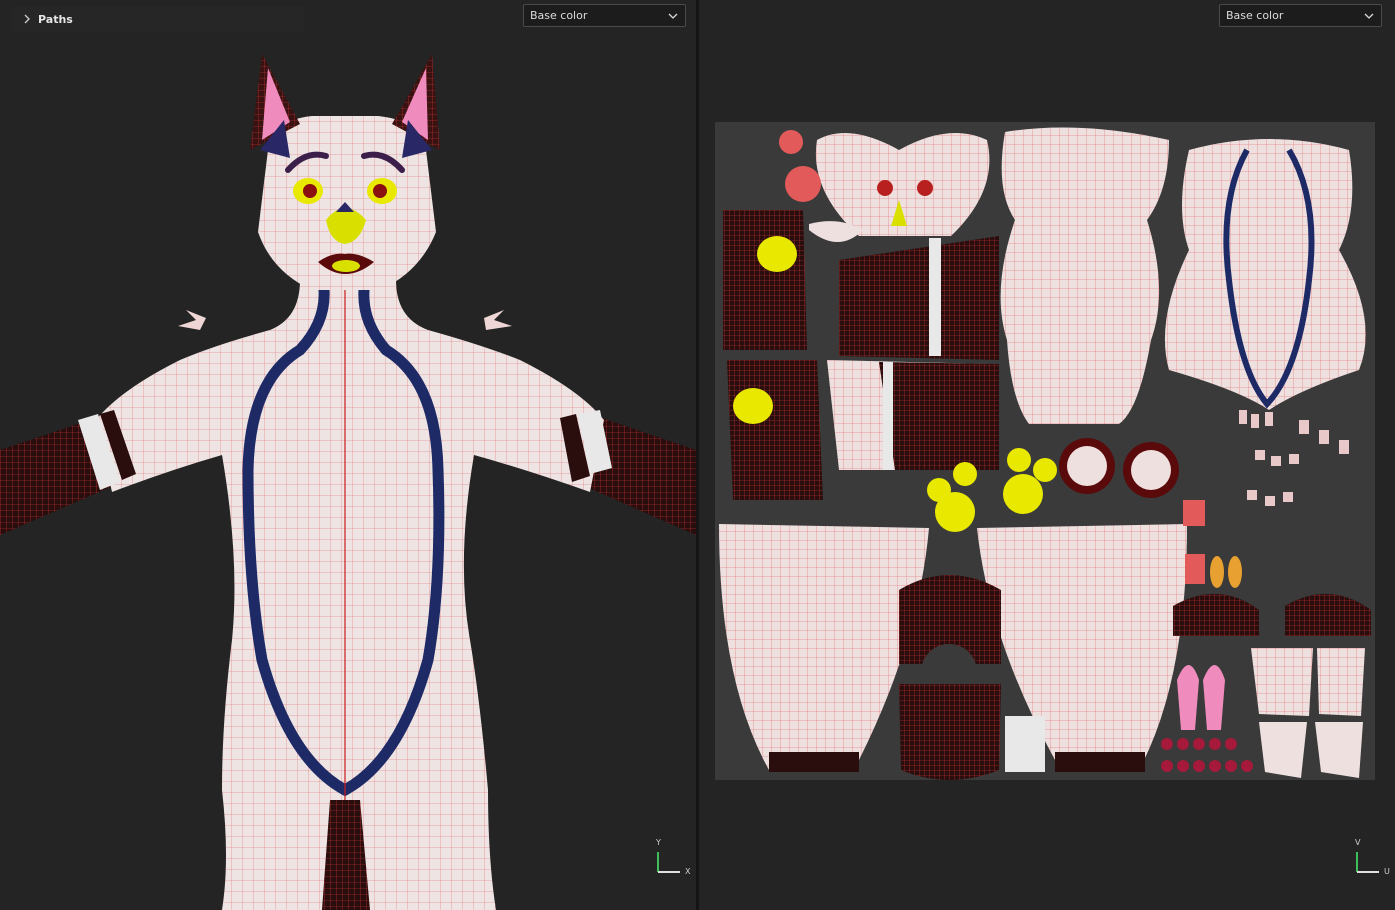 Image resolution: width=1395 pixels, height=910 pixels. I want to click on axis-x-label: X, so click(688, 871).